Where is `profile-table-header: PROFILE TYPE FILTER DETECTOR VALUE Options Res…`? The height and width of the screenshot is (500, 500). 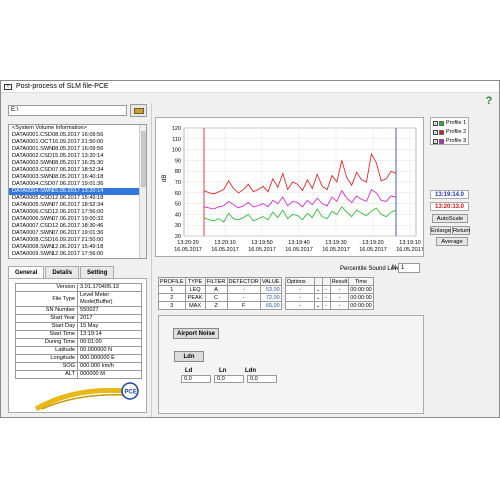
profile-table-header: PROFILE TYPE FILTER DETECTOR VALUE Options Res… is located at coordinates (266, 281).